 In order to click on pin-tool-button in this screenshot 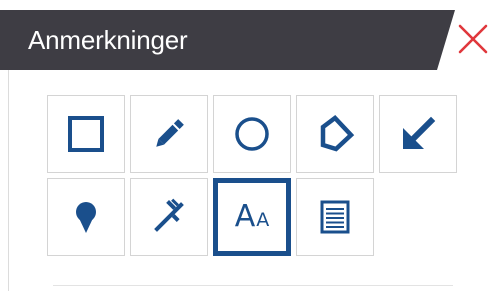, I will do `click(86, 217)`.